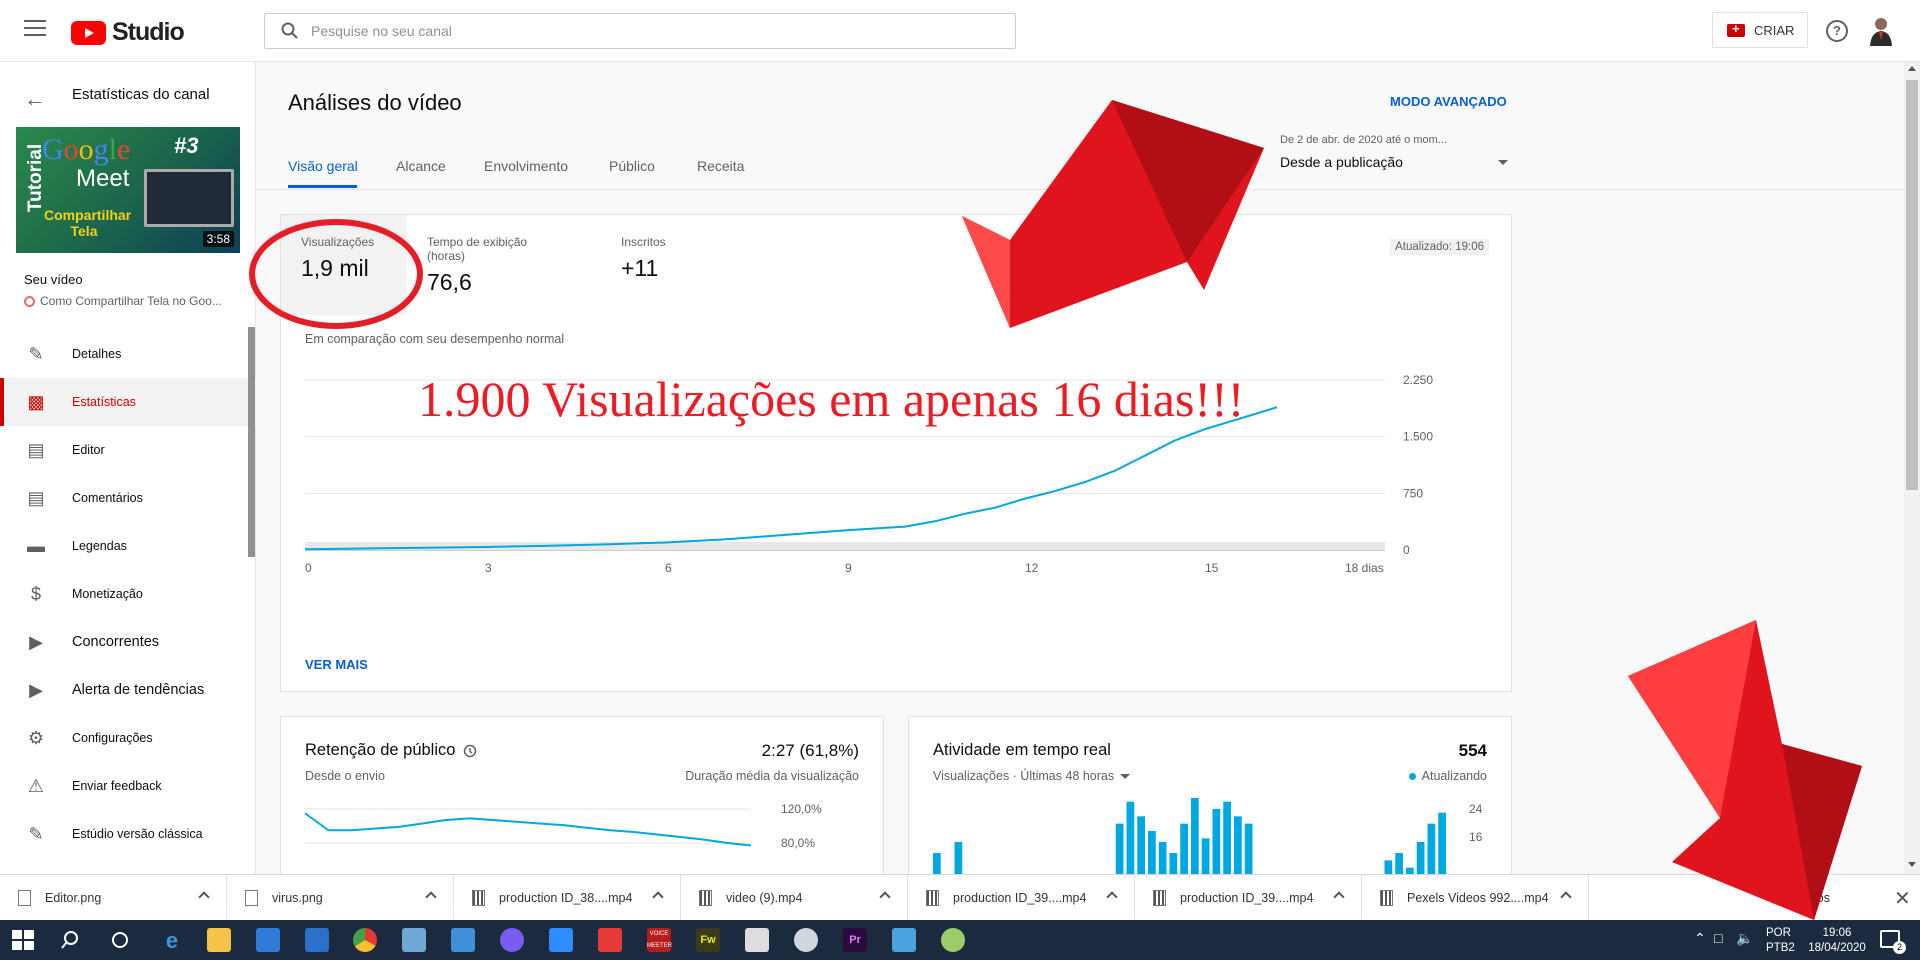  I want to click on thumbnail-number: #3, so click(186, 145).